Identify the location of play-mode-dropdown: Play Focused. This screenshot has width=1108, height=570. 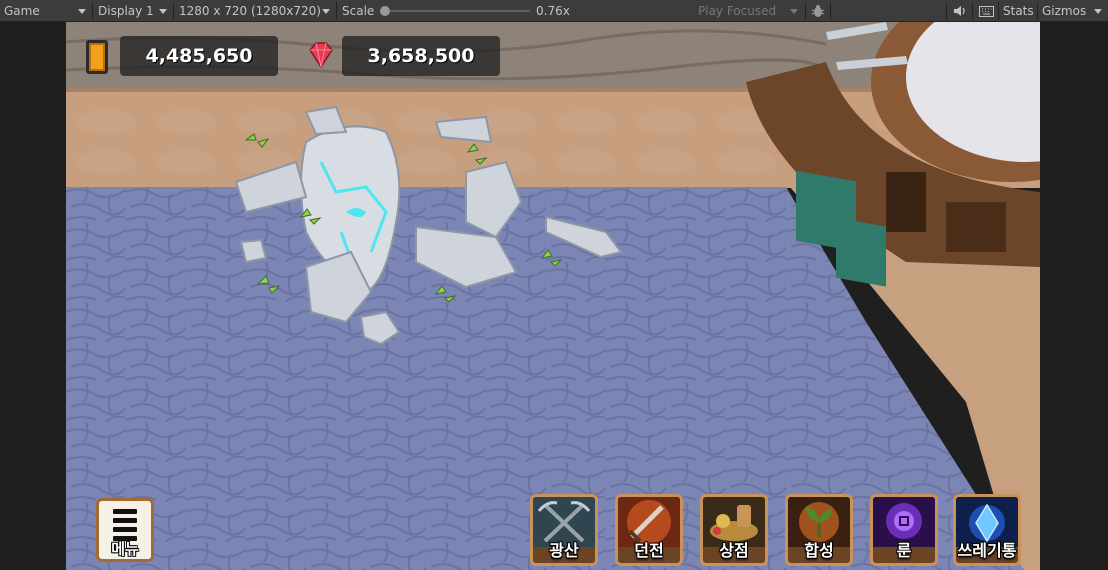
(750, 11).